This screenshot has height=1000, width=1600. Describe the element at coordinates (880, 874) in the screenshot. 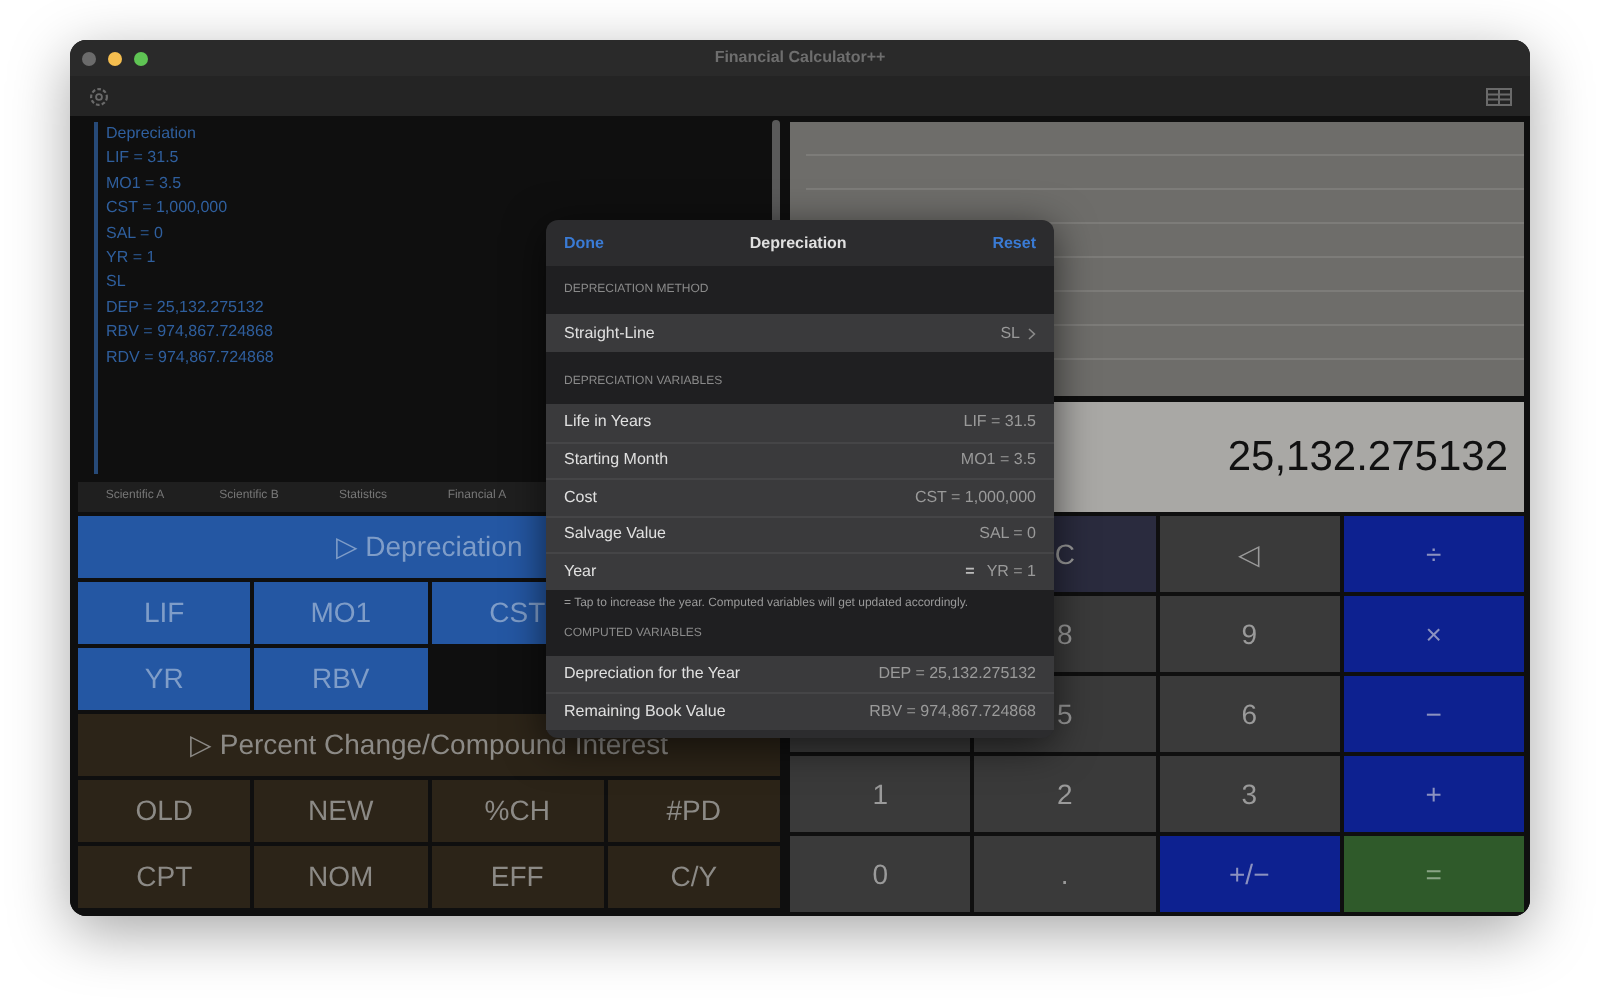

I see `keypad-key: 0` at that location.